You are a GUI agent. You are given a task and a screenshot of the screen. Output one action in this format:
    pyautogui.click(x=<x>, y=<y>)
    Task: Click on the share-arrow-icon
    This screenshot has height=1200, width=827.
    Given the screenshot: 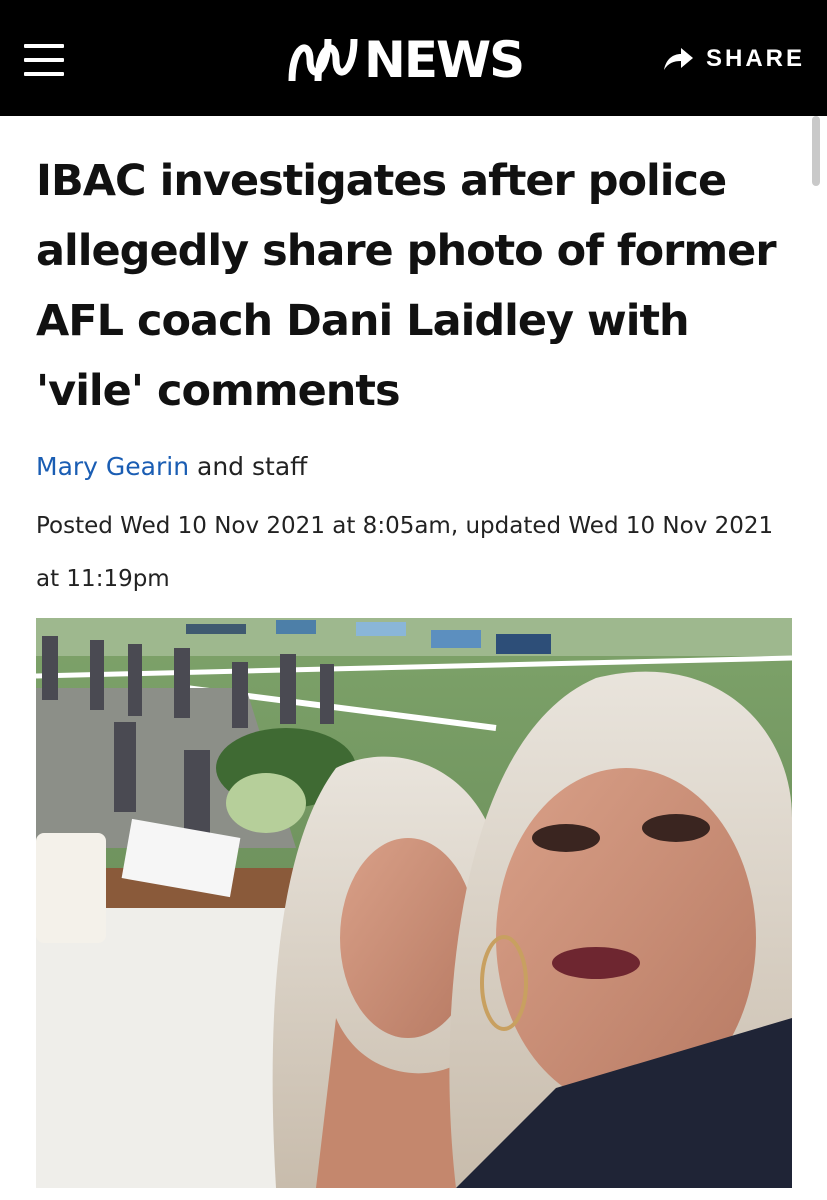 What is the action you would take?
    pyautogui.click(x=678, y=59)
    